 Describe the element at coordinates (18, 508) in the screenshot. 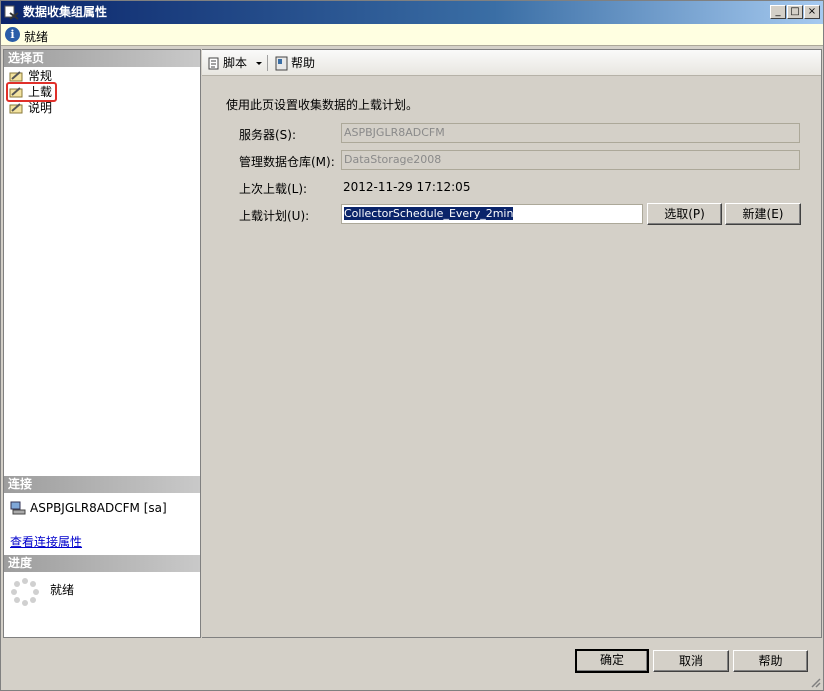

I see `server-icon` at that location.